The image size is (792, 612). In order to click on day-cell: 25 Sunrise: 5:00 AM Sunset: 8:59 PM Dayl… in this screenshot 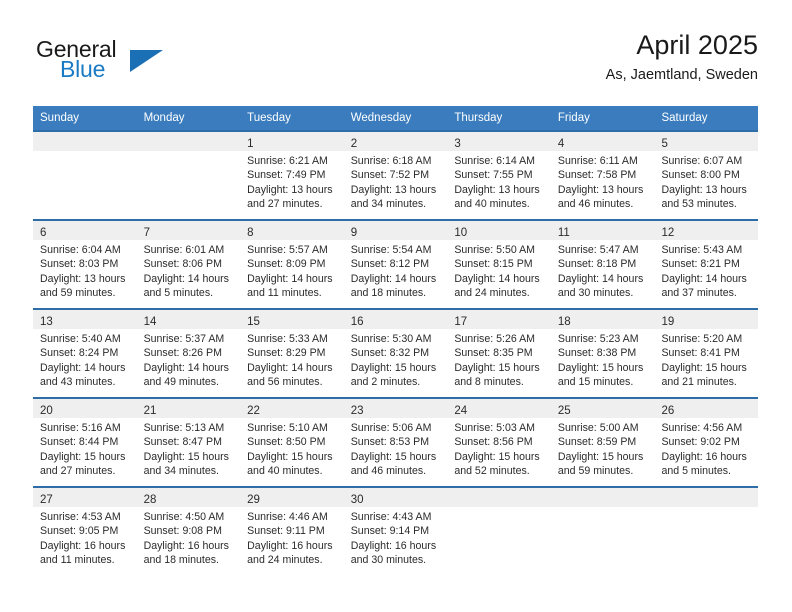, I will do `click(602, 442)`.